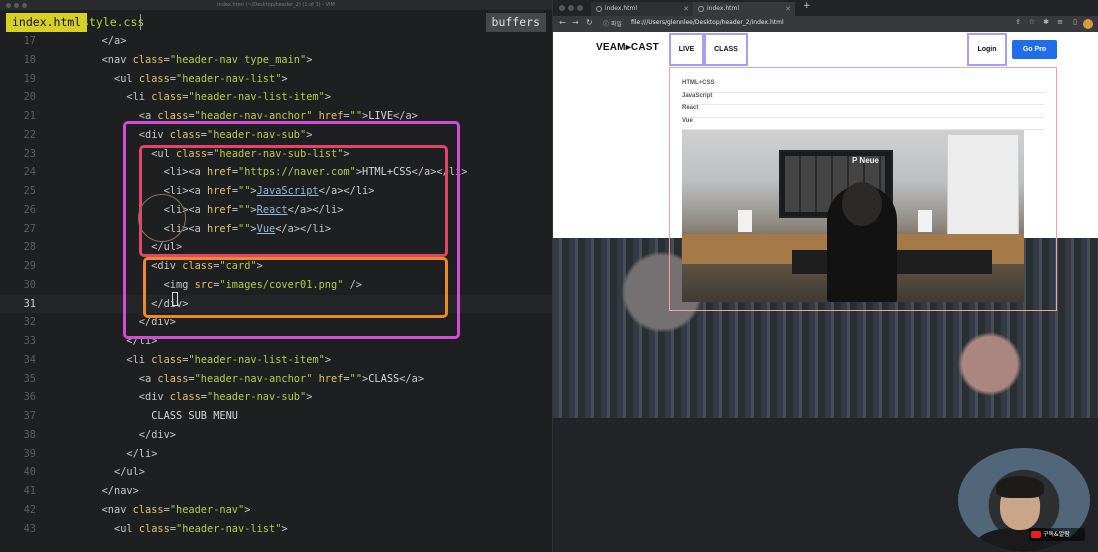 The width and height of the screenshot is (1098, 552). I want to click on profile-avatar-icon, so click(1088, 24).